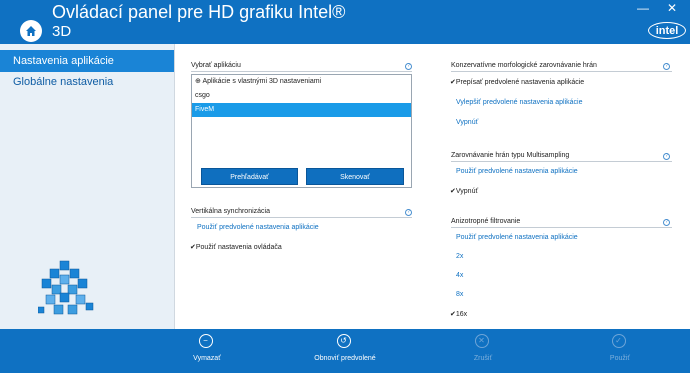  What do you see at coordinates (483, 351) in the screenshot?
I see `cancel-button: ✕ Zrušiť` at bounding box center [483, 351].